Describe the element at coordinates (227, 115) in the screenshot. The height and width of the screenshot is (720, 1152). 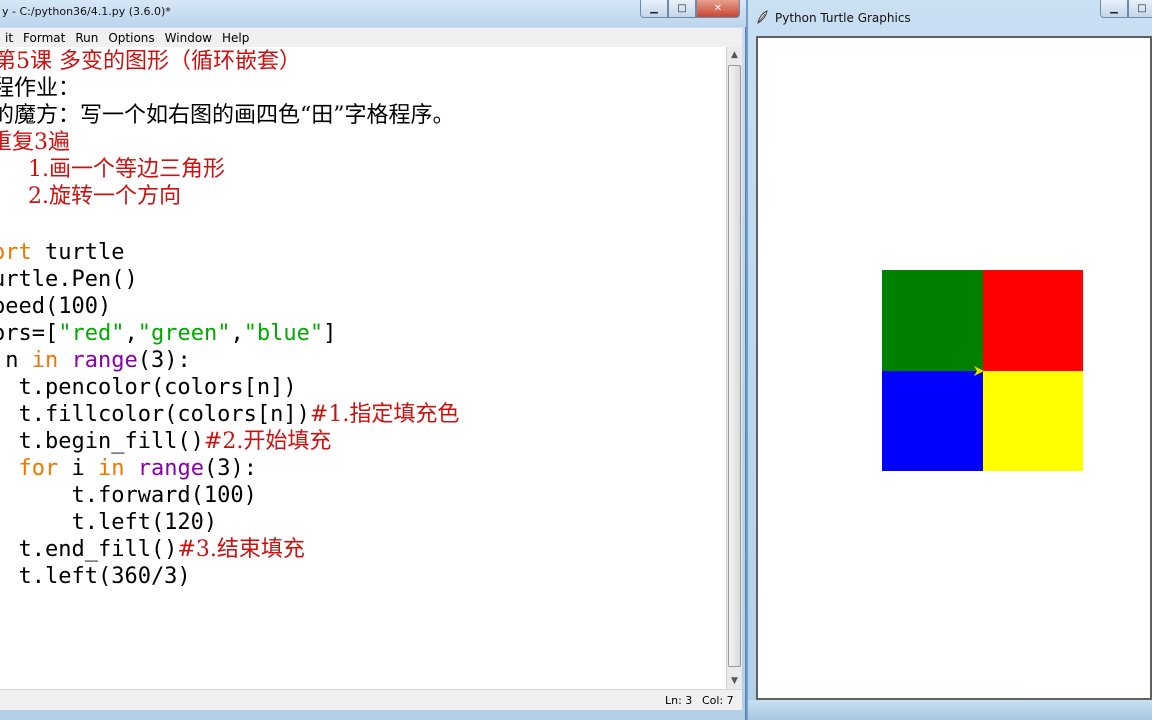
I see `code-line-3: 的魔方：写一个如右图的画四色“田”字格程序。` at that location.